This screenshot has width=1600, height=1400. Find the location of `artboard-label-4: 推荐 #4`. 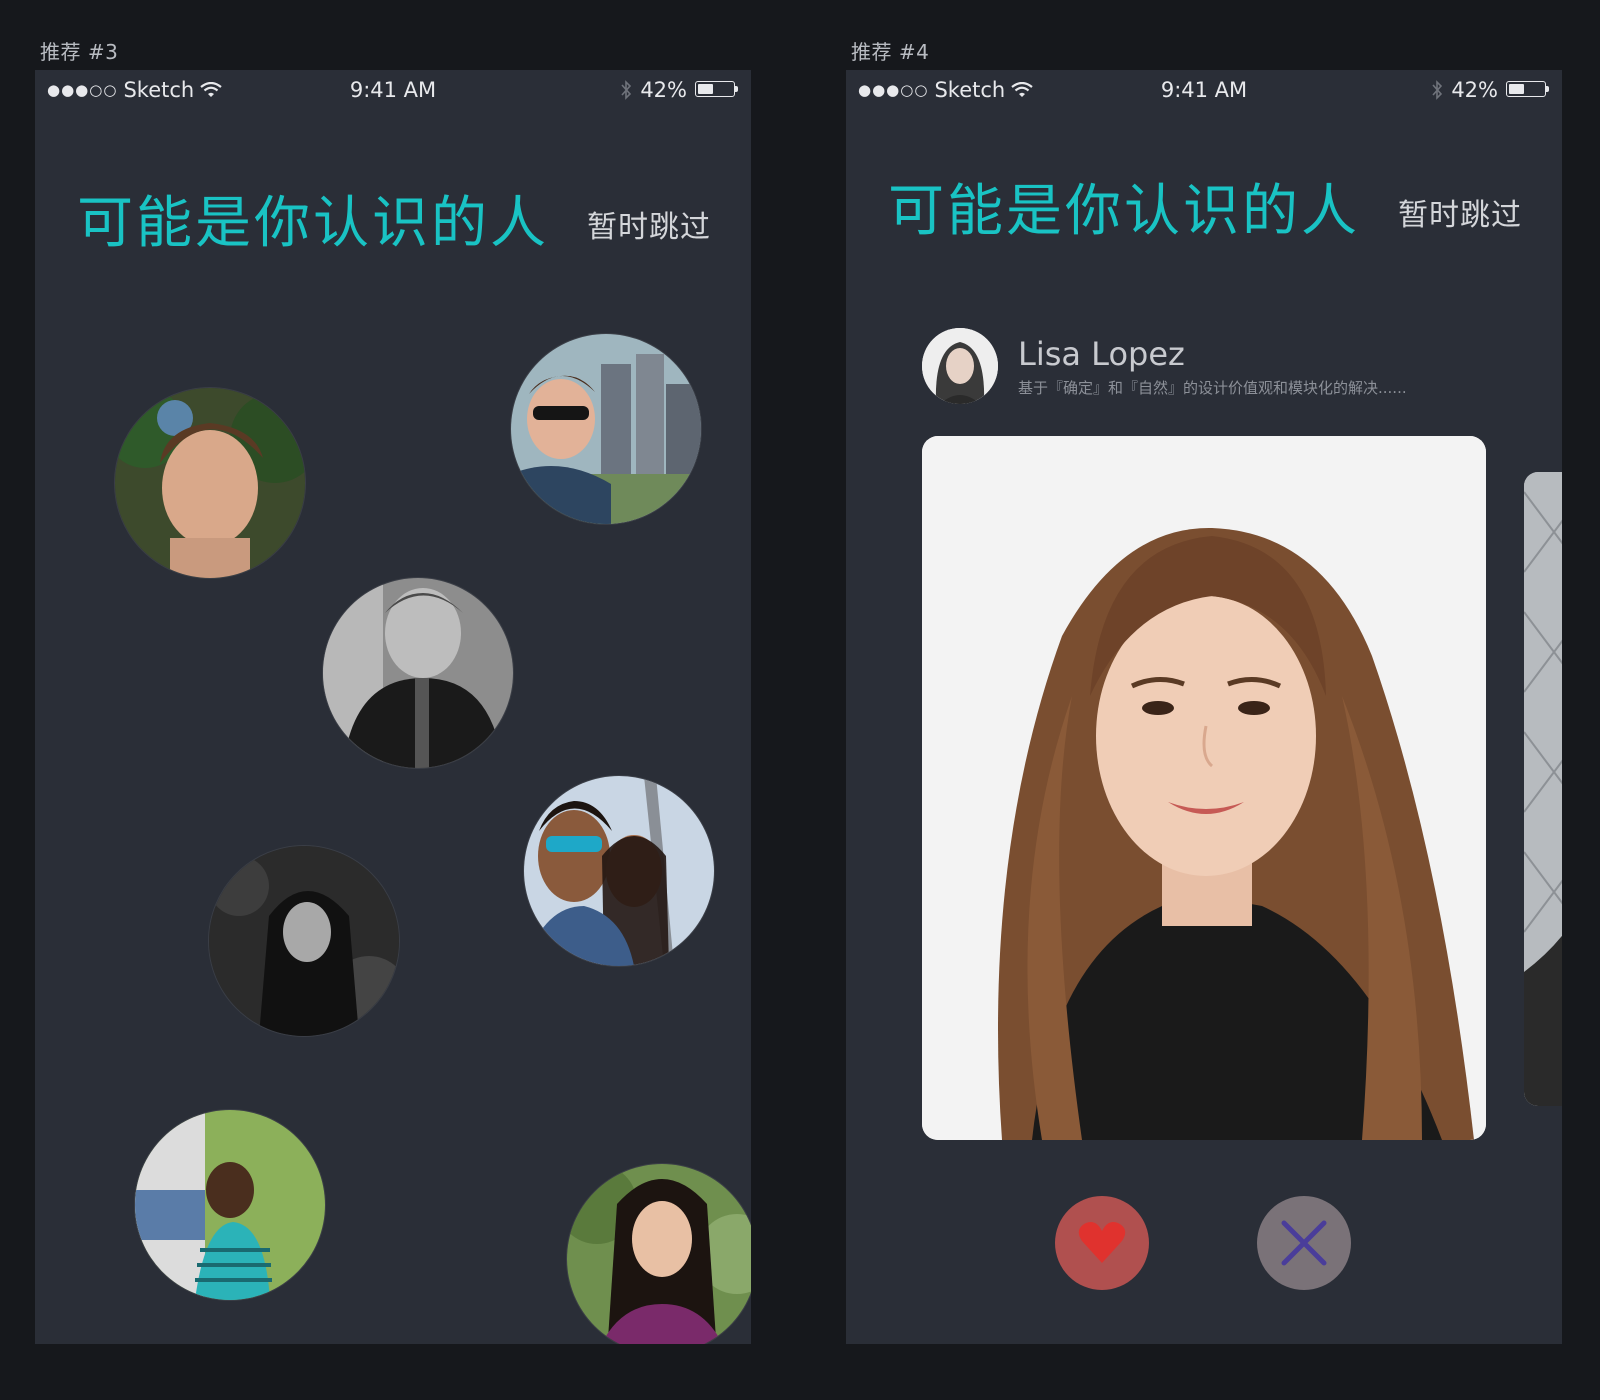

artboard-label-4: 推荐 #4 is located at coordinates (890, 52).